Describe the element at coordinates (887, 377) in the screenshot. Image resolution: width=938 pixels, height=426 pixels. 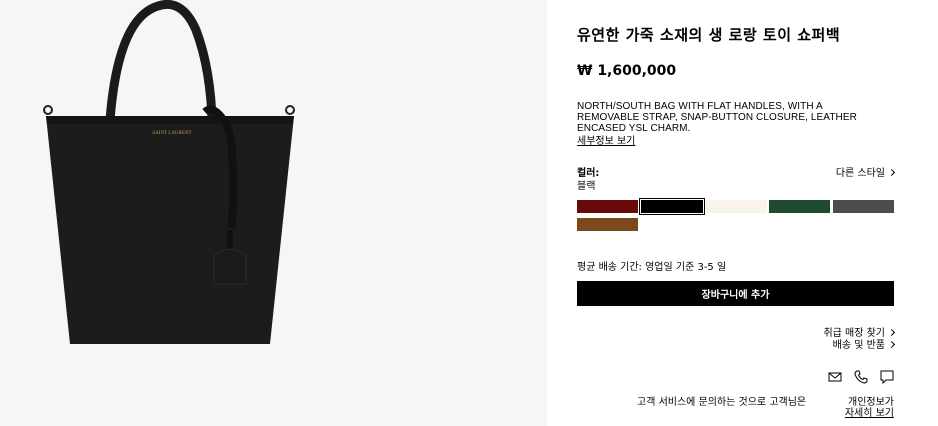
I see `chat-icon` at that location.